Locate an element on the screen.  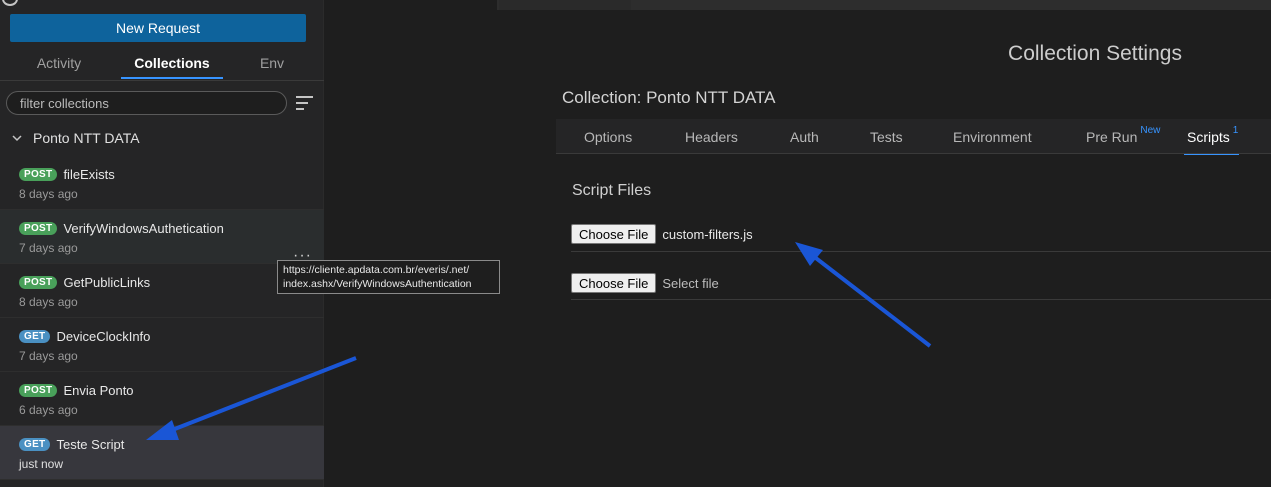
request-item: POST GetPublicLinks 8 days ago is located at coordinates (162, 291).